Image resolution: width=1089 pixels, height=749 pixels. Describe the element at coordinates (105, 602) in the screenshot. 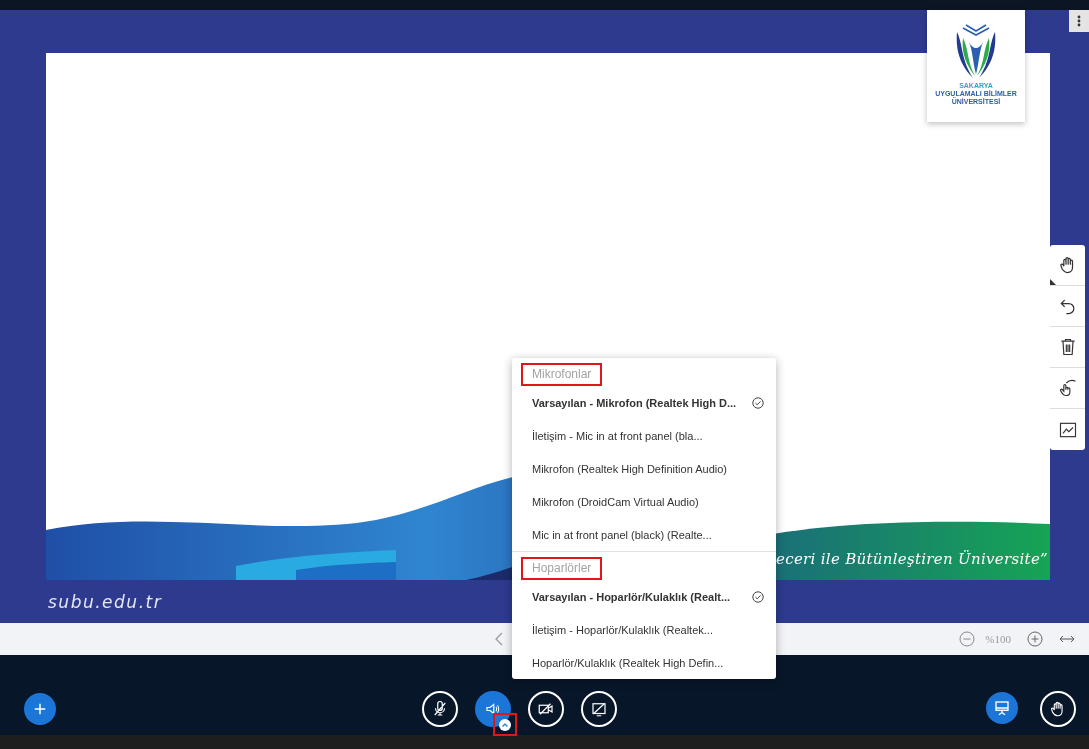

I see `website-url: subu.edu.tr` at that location.